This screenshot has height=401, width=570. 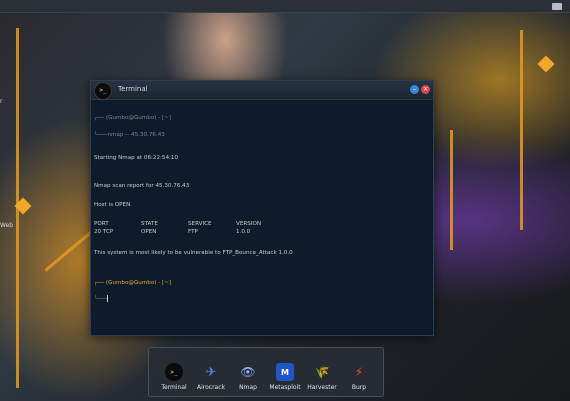 I want to click on metasploit-icon: M, so click(x=285, y=372).